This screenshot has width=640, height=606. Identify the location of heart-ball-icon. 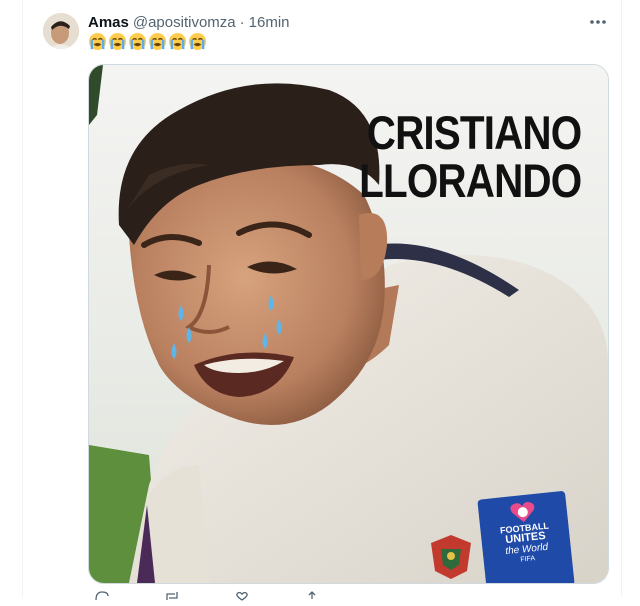
(522, 512).